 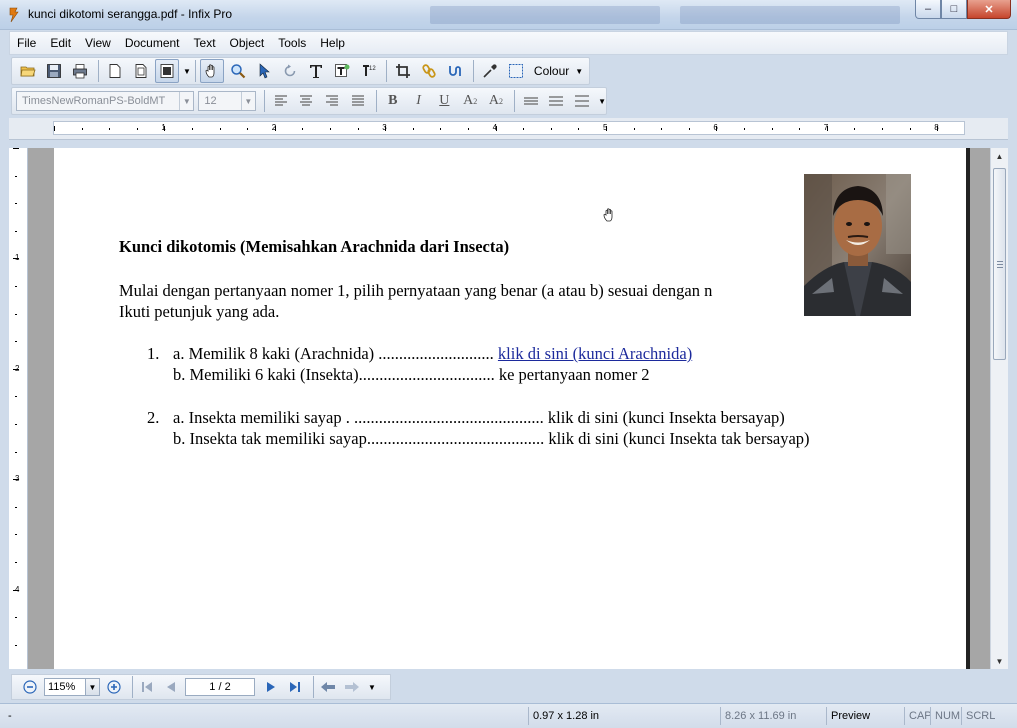 What do you see at coordinates (211, 71) in the screenshot?
I see `hand-tool-button` at bounding box center [211, 71].